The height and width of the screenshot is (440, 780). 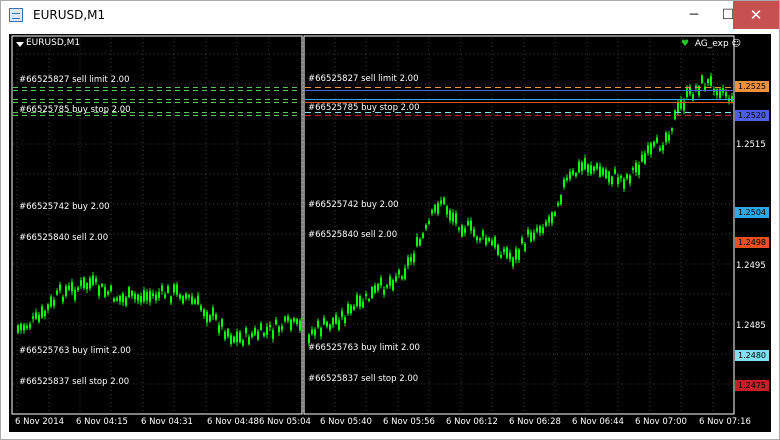 I want to click on price-axis-label: 1.2485, so click(x=751, y=326).